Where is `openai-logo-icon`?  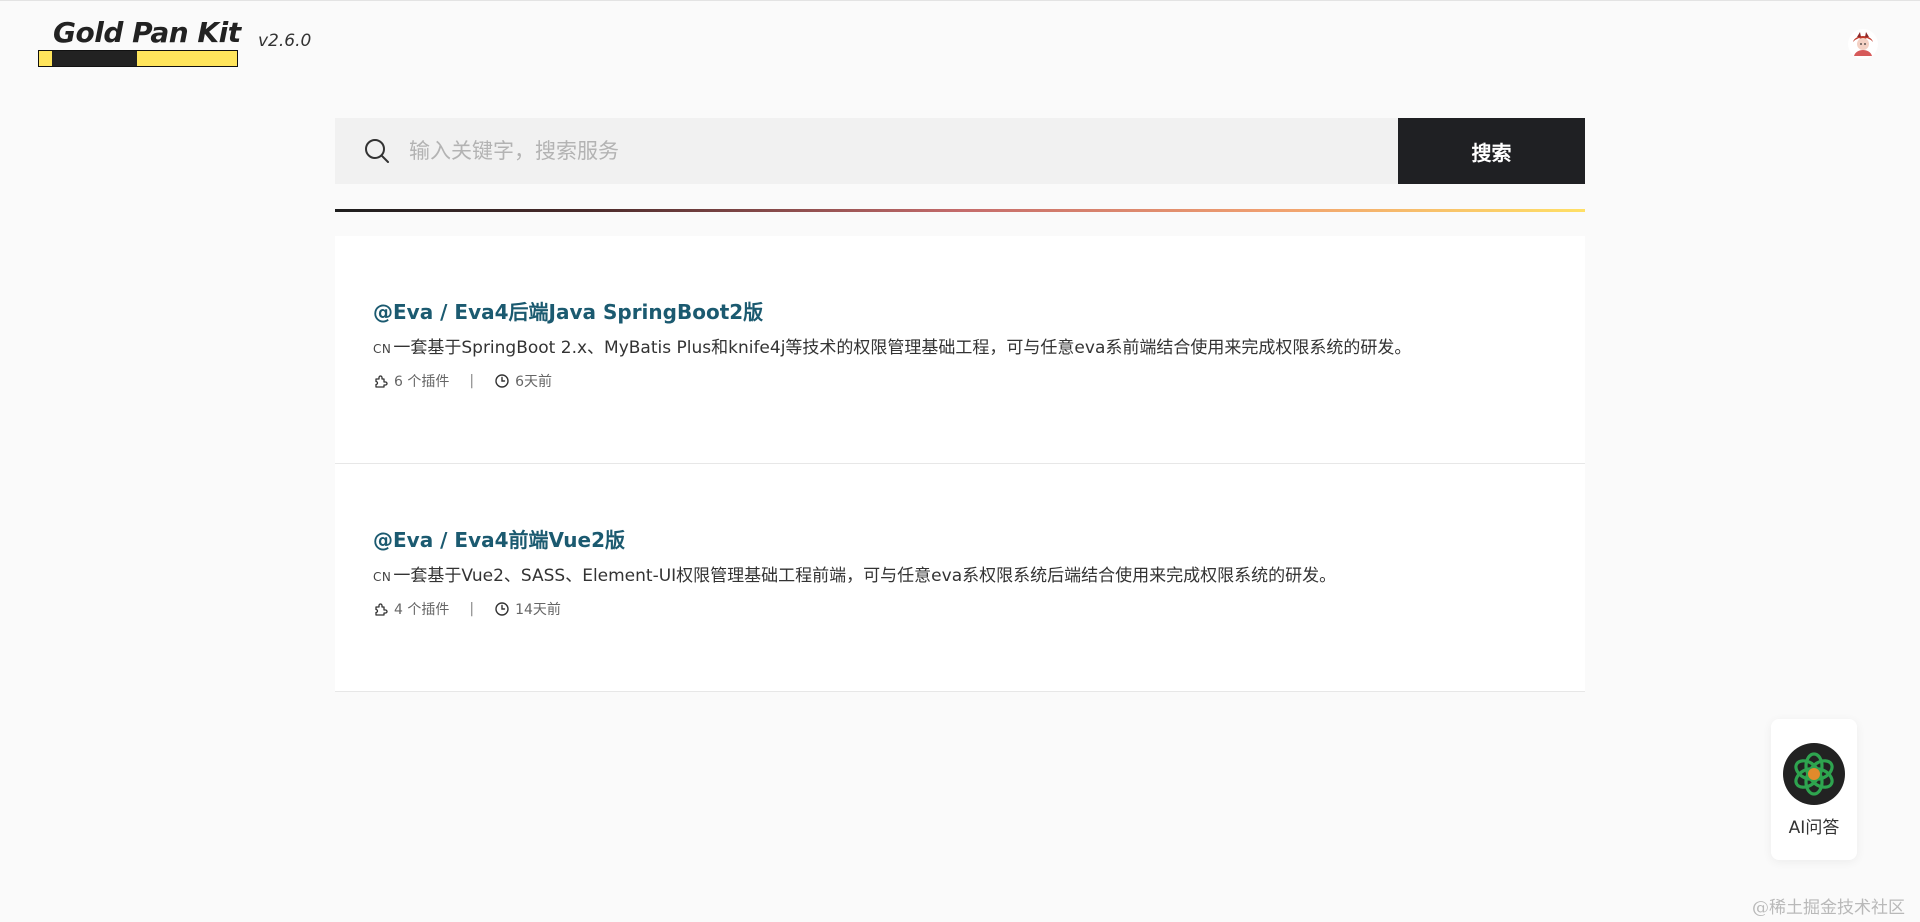 openai-logo-icon is located at coordinates (1814, 774).